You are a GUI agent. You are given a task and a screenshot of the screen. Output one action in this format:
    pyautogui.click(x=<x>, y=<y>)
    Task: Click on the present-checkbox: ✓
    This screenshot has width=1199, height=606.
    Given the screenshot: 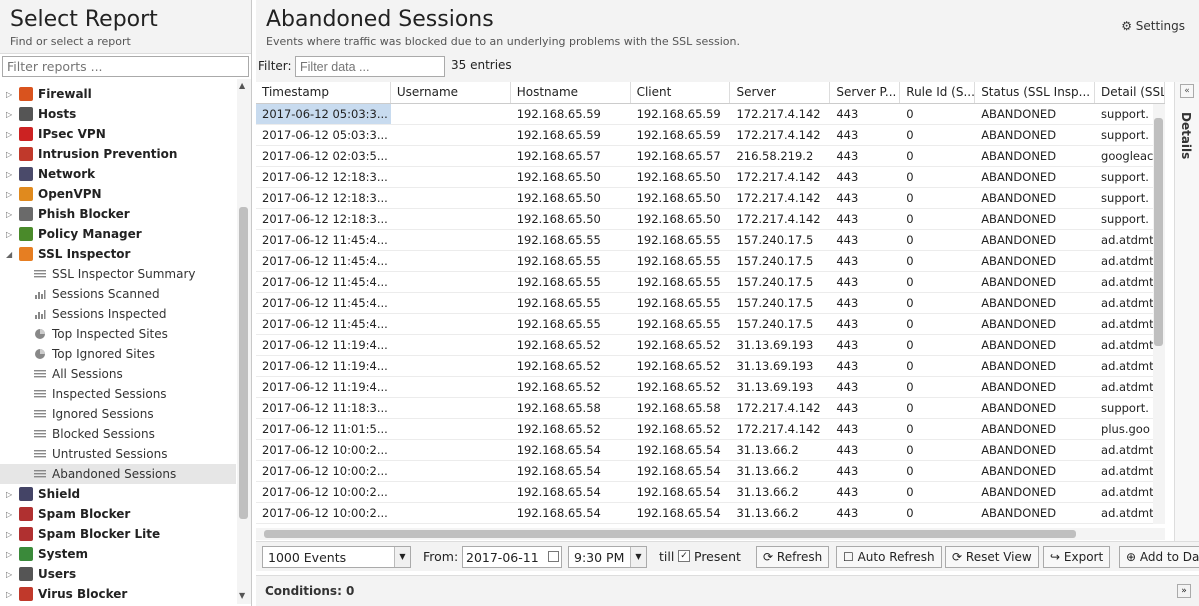 What is the action you would take?
    pyautogui.click(x=684, y=556)
    